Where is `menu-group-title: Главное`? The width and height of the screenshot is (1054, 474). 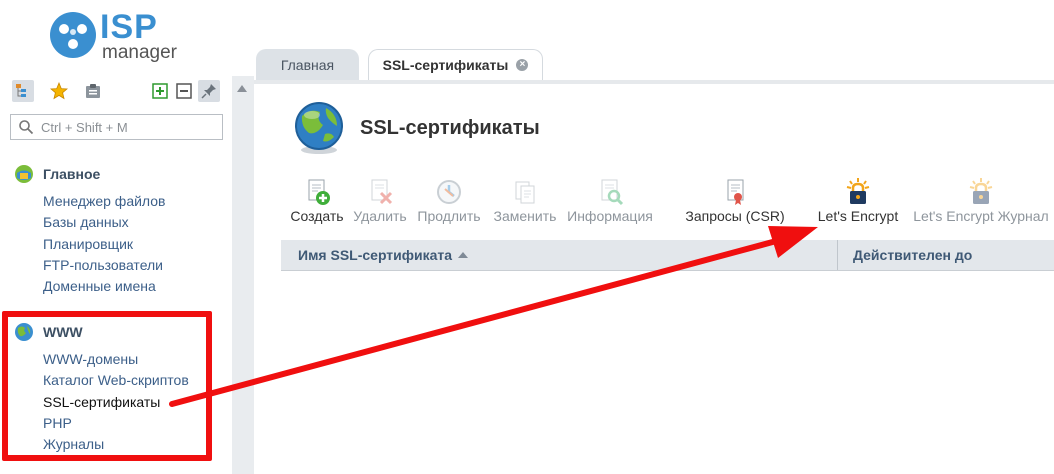 menu-group-title: Главное is located at coordinates (72, 174).